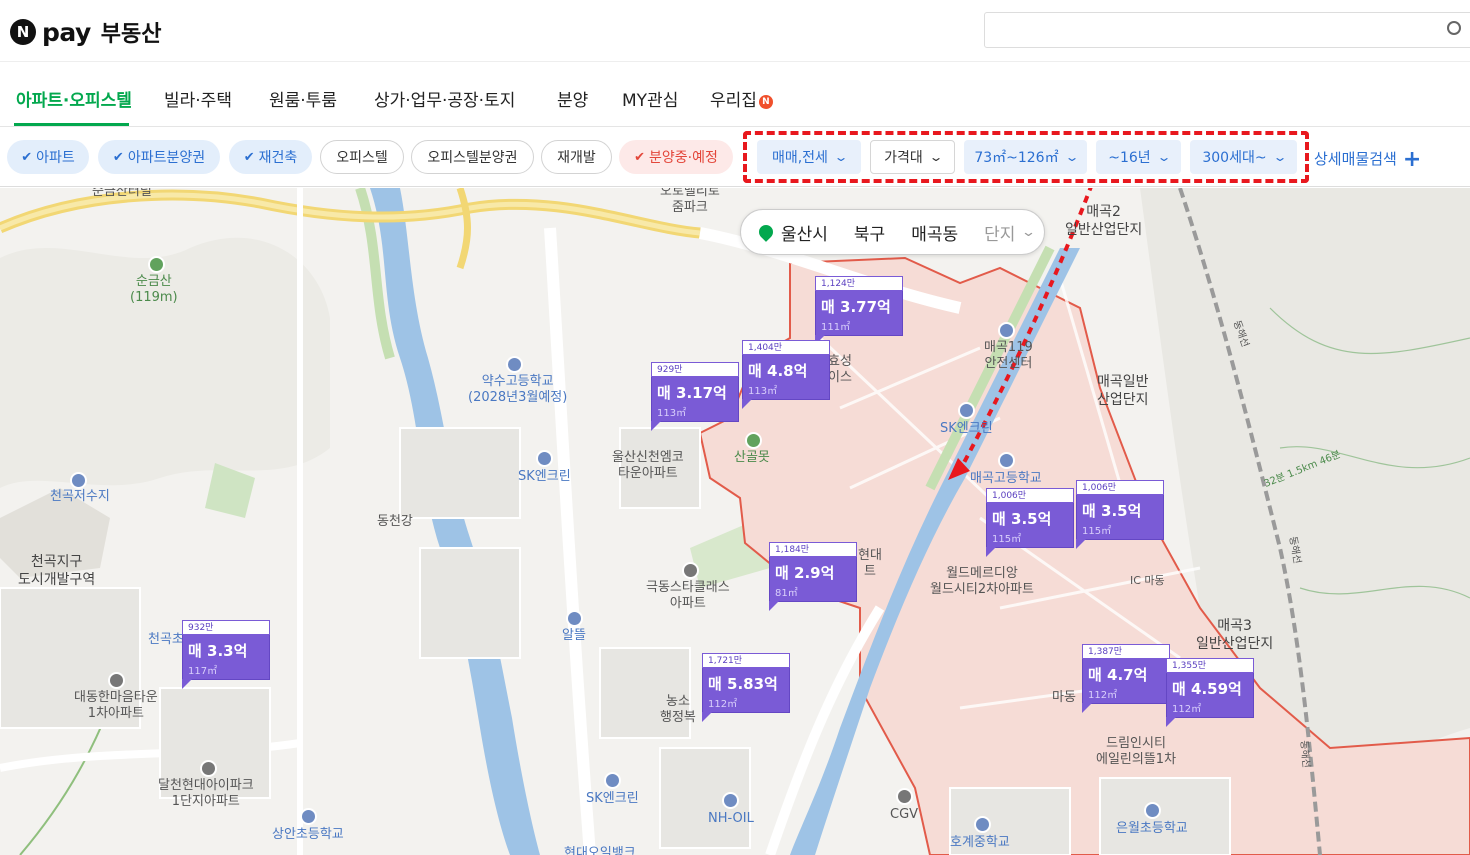  Describe the element at coordinates (1126, 678) in the screenshot. I see `price-marker: 1,387만 매 4.7억 112㎡` at that location.